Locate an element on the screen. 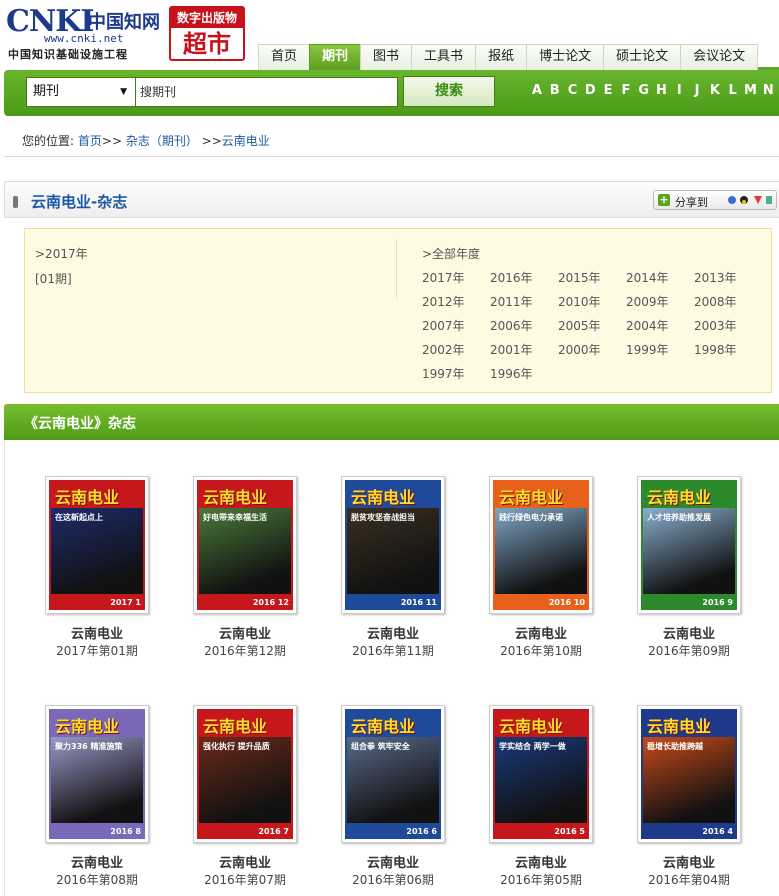 The image size is (779, 896). year-link: 2013年 is located at coordinates (728, 278).